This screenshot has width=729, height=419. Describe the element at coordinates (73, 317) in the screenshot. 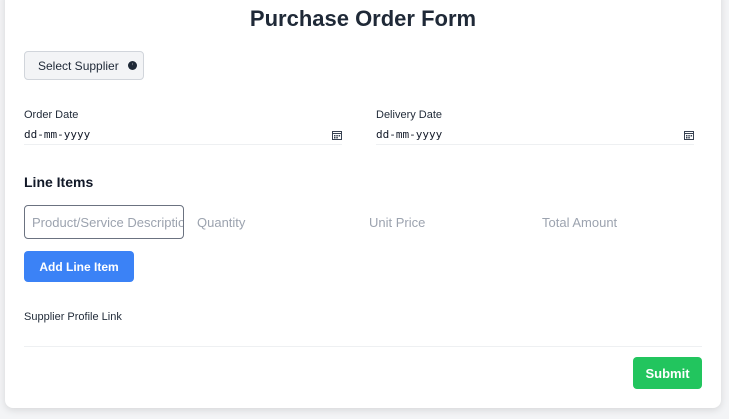

I see `supplier-profile-link-label: Supplier Profile Link` at that location.